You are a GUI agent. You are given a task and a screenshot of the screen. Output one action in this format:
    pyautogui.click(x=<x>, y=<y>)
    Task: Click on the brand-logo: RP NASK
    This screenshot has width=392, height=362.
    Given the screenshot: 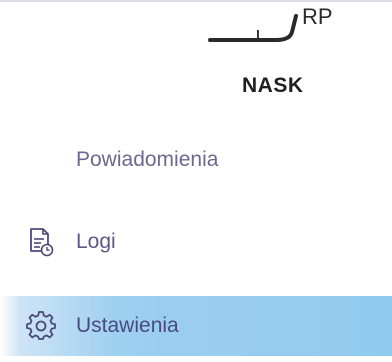 What is the action you would take?
    pyautogui.click(x=275, y=54)
    